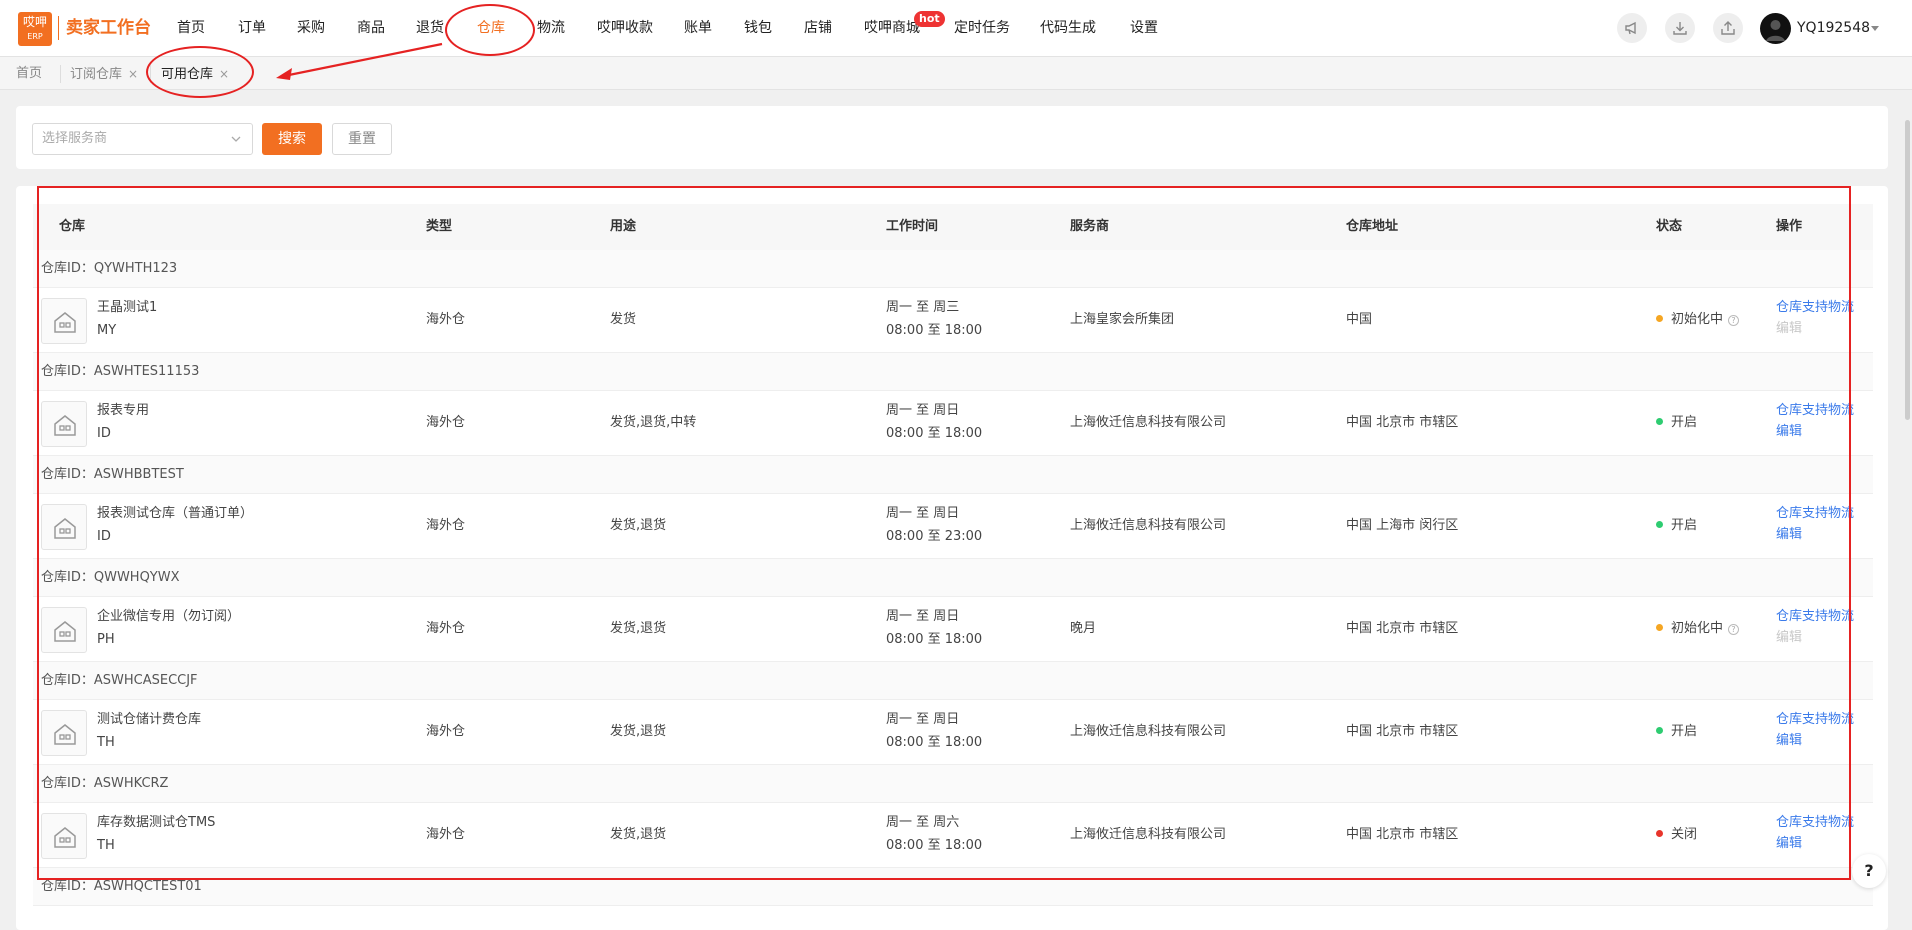  What do you see at coordinates (698, 28) in the screenshot?
I see `nav-item-bills: 账单` at bounding box center [698, 28].